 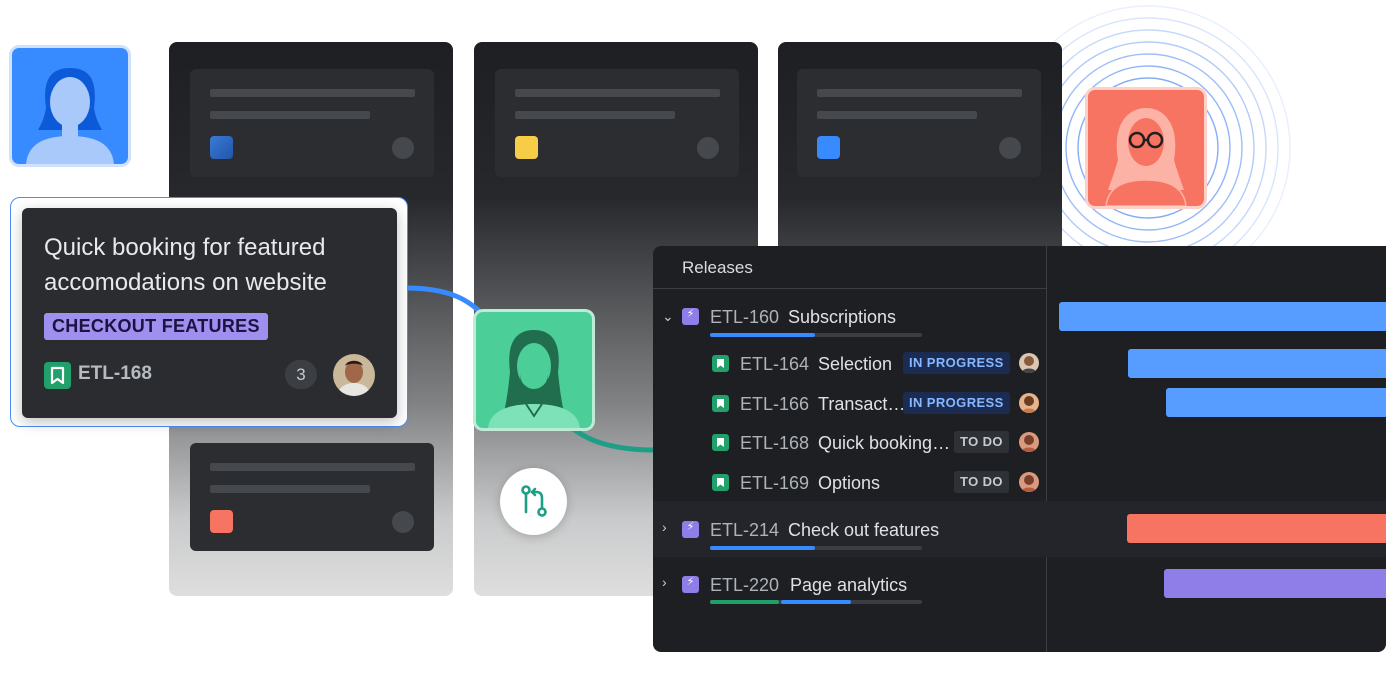 I want to click on release-row-epic: ⌄ ETL-160 Subscriptions, so click(x=849, y=316).